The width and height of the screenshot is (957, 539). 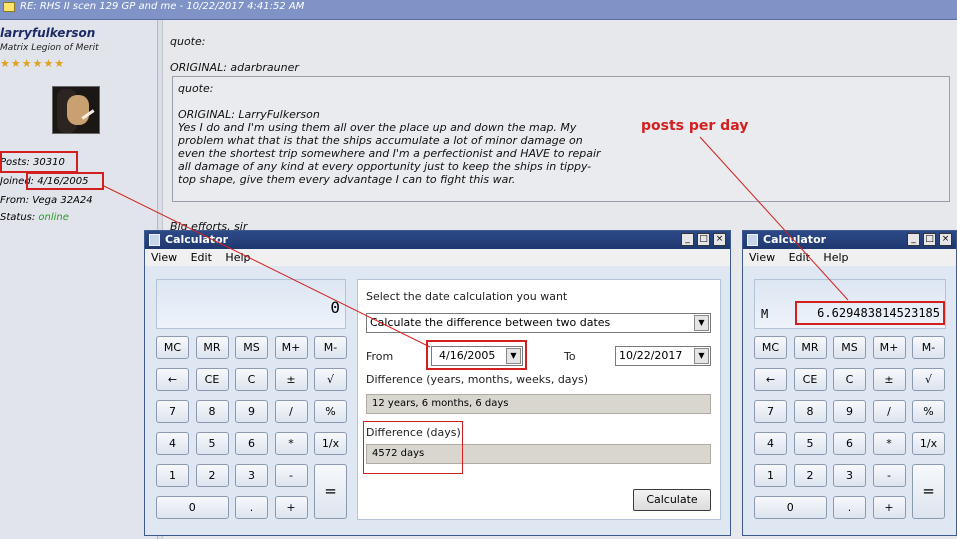 What do you see at coordinates (774, 218) in the screenshot?
I see `annotation-to-result-line` at bounding box center [774, 218].